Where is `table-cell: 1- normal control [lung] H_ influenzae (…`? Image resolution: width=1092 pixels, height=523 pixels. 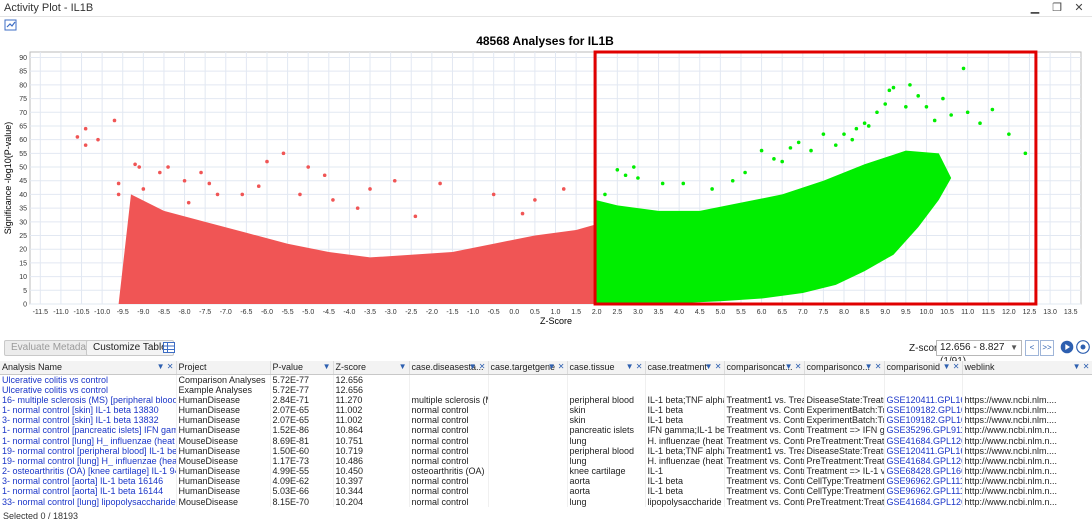
table-cell: 1- normal control [lung] H_ influenzae (… is located at coordinates (88, 440).